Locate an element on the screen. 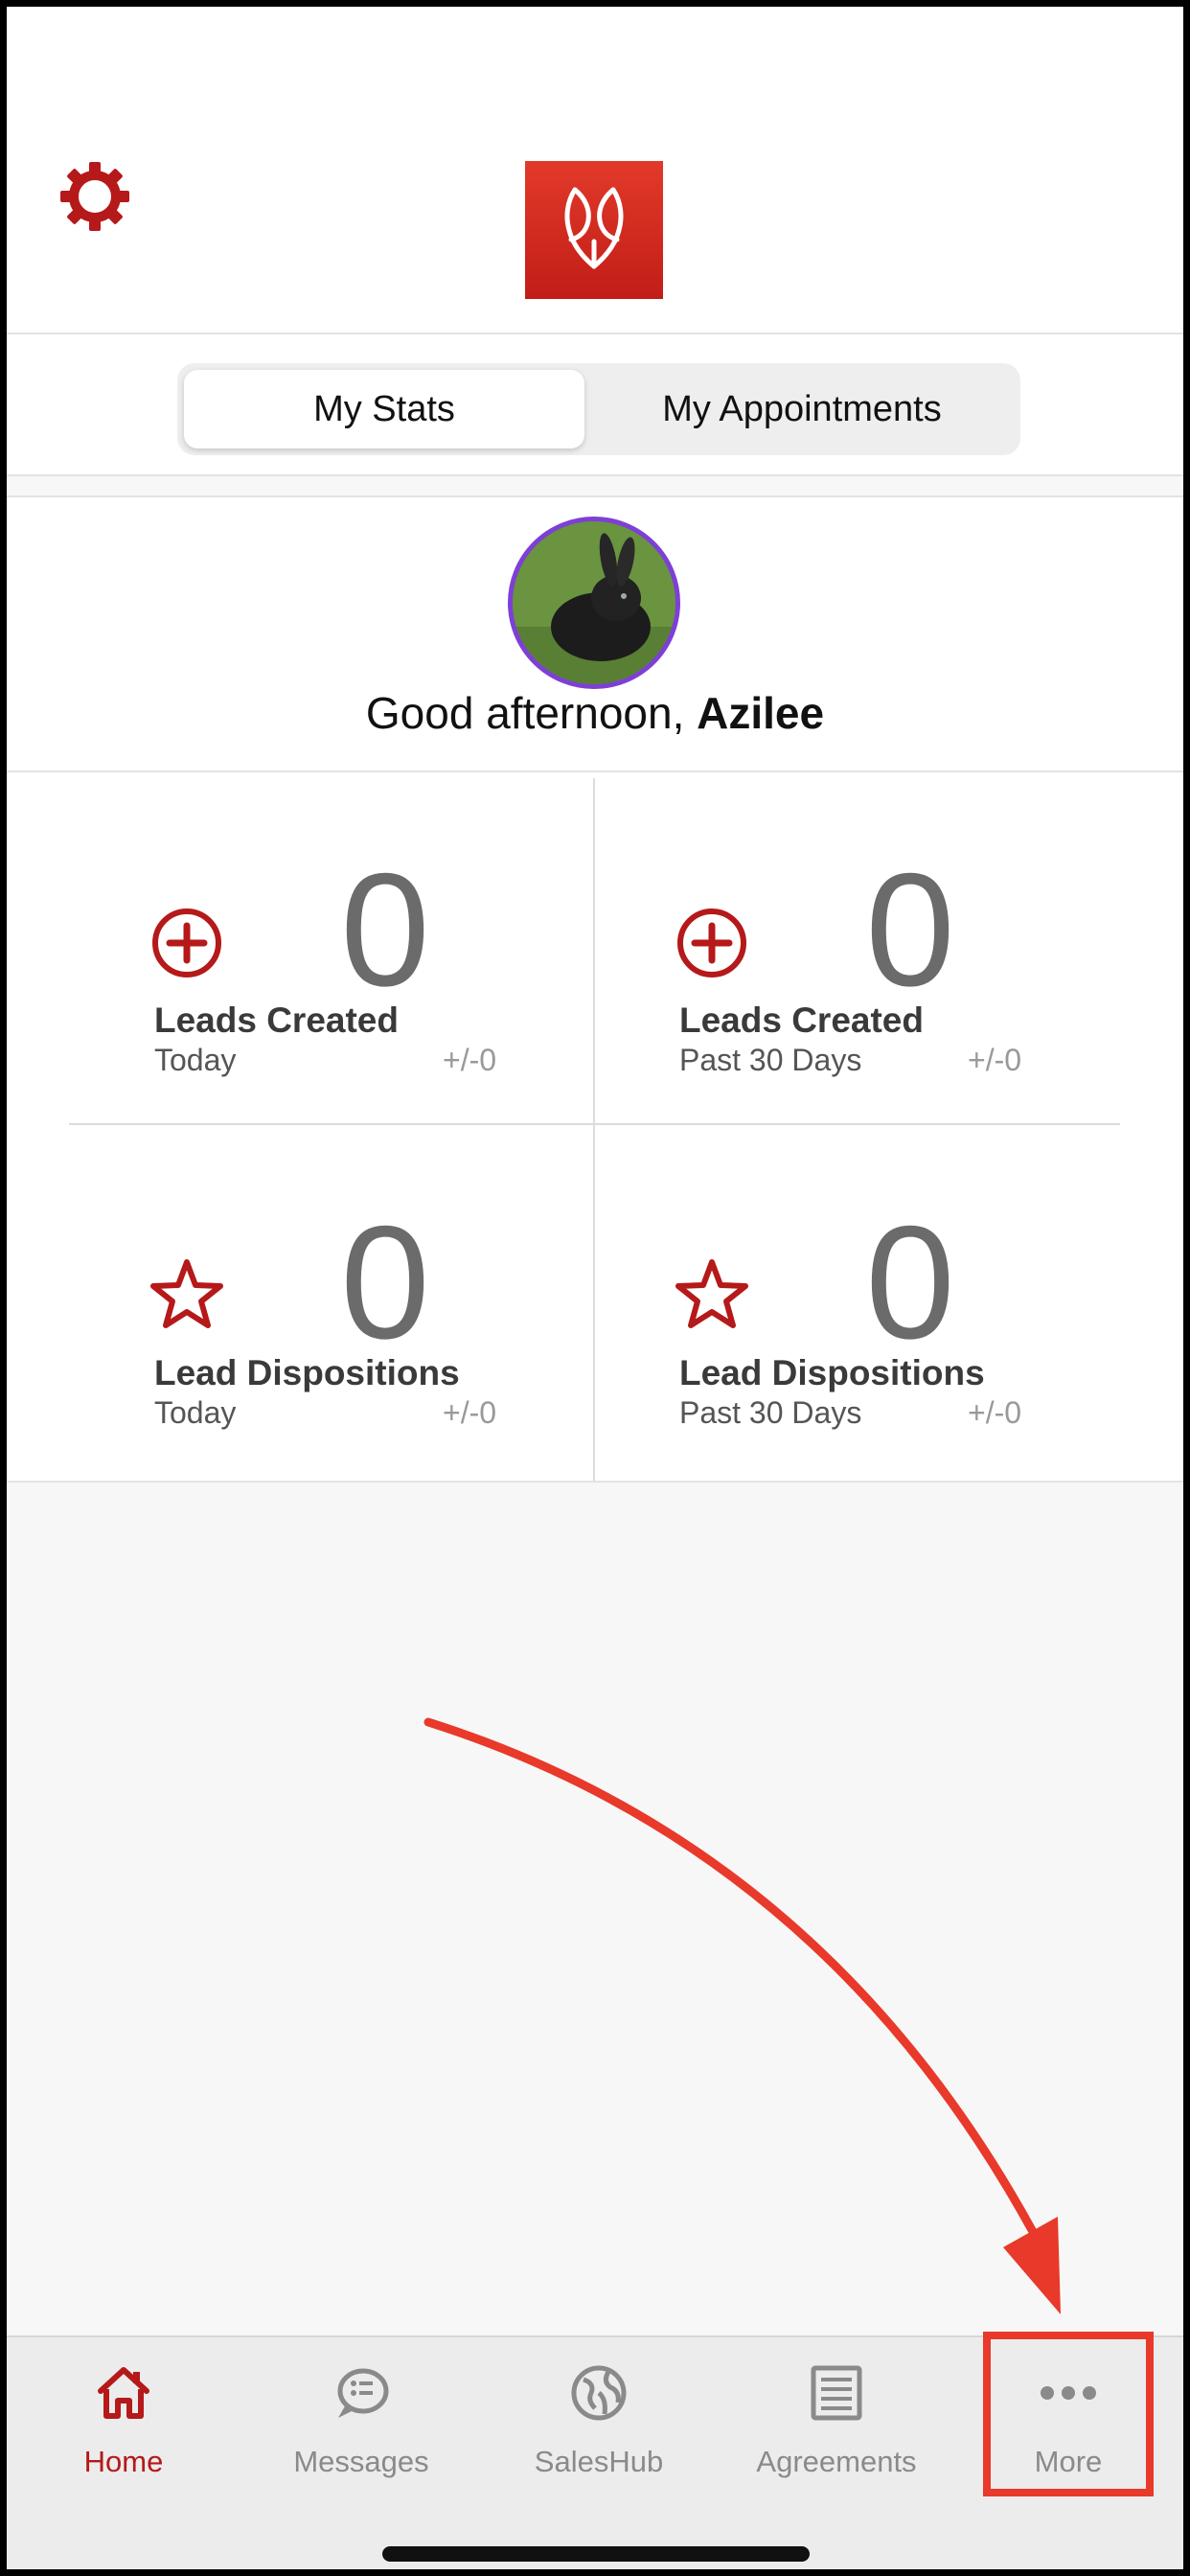  segmented-bar: My Stats My Appointments is located at coordinates (595, 404).